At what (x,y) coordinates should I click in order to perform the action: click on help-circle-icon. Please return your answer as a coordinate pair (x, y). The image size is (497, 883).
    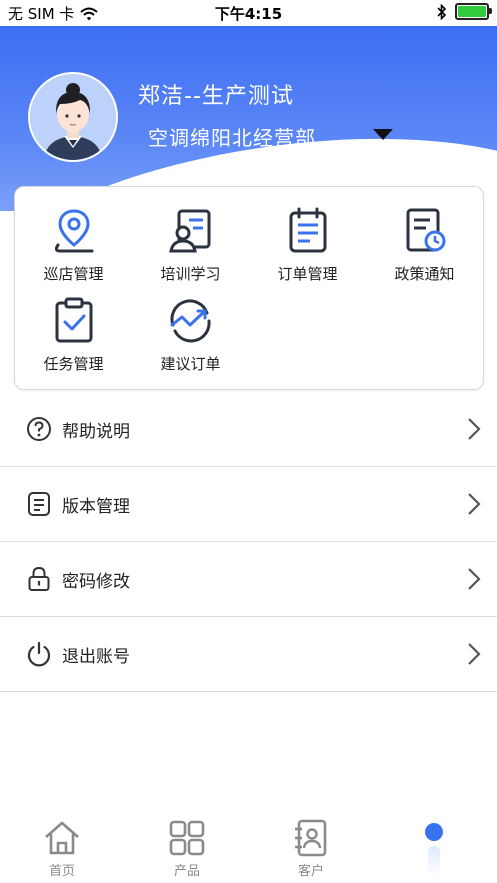
    Looking at the image, I should click on (39, 429).